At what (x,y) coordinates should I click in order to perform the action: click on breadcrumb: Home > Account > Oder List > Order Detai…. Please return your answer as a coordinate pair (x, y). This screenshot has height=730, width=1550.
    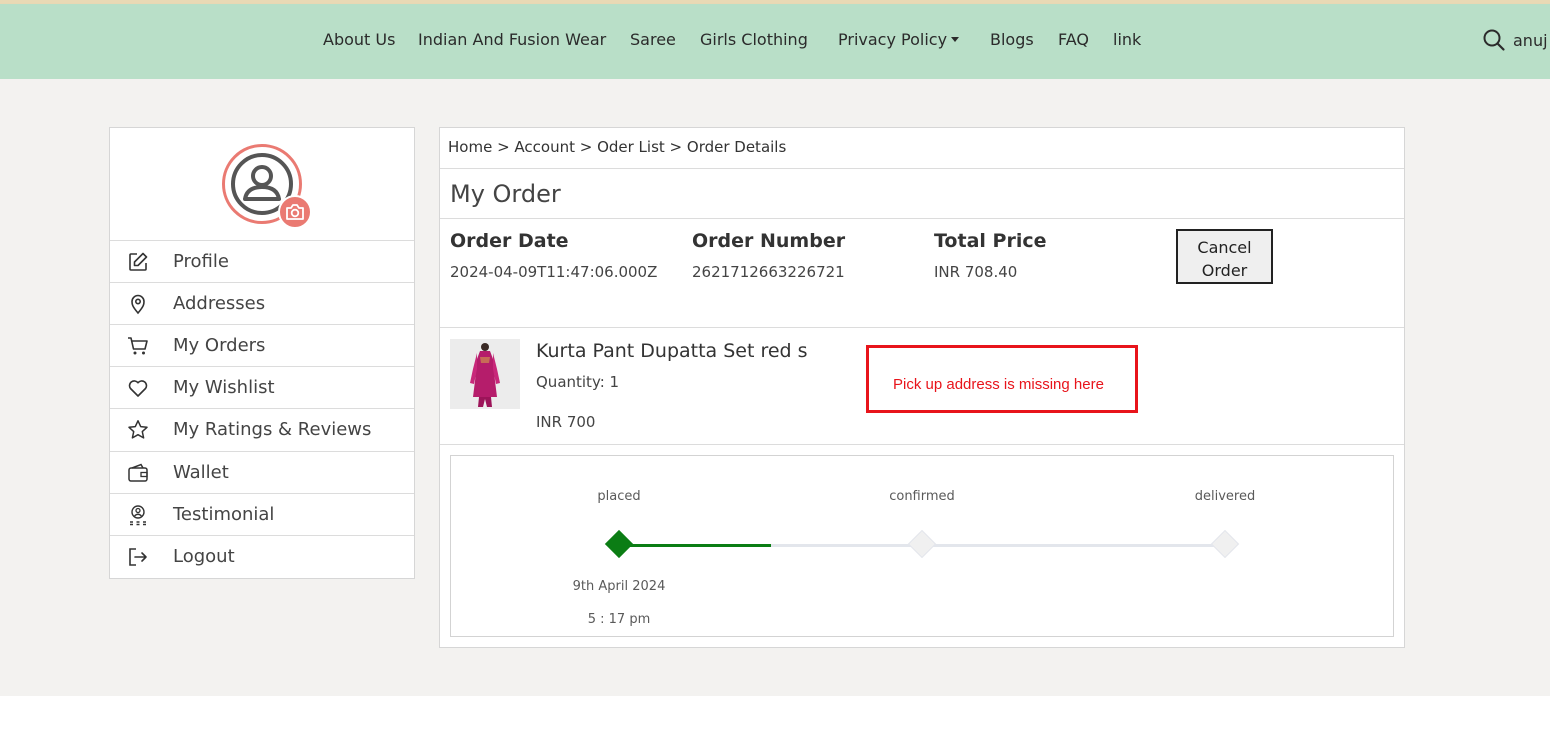
    Looking at the image, I should click on (617, 147).